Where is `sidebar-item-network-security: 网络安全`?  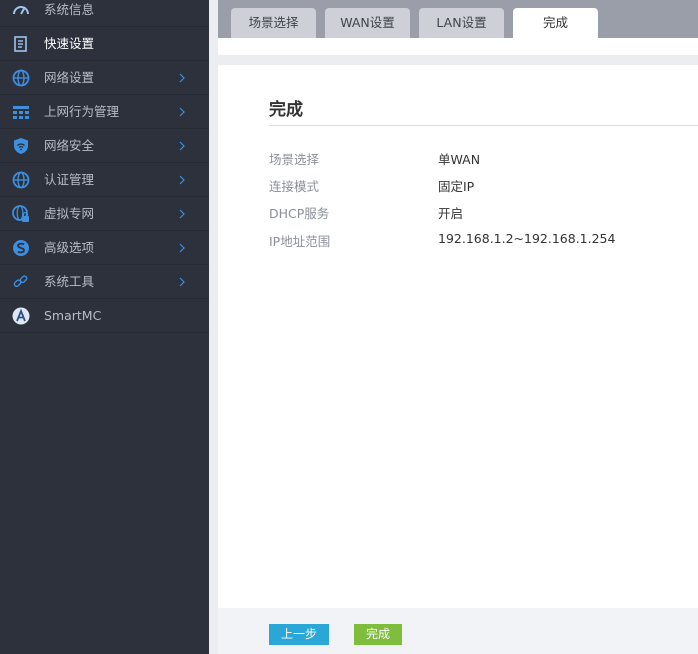
sidebar-item-network-security: 网络安全 is located at coordinates (104, 146).